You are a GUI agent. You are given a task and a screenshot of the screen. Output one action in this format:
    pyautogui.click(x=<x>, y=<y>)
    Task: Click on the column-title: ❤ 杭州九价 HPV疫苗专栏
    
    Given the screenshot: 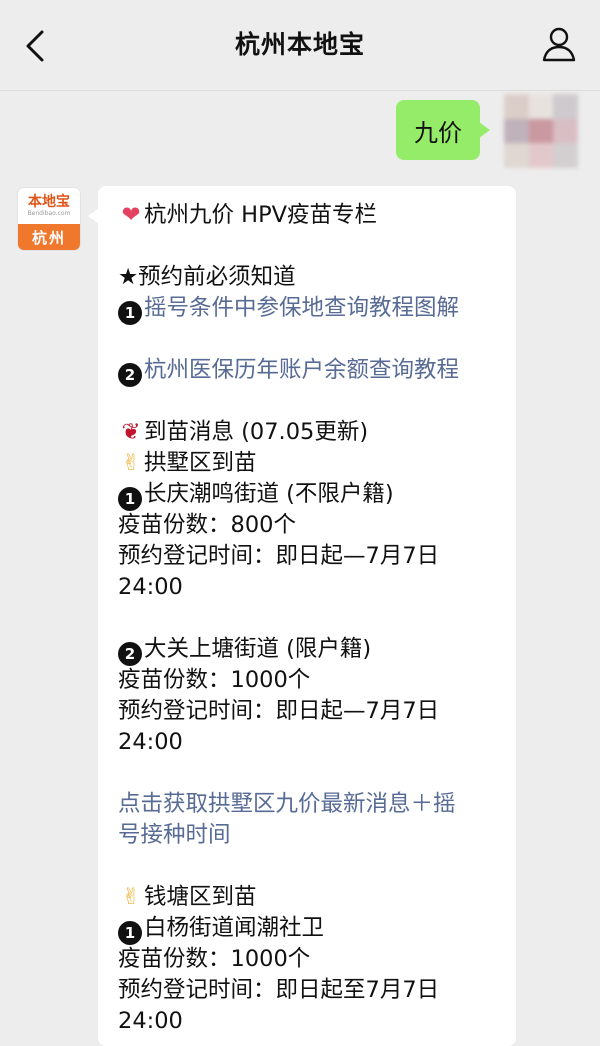 What is the action you would take?
    pyautogui.click(x=317, y=215)
    